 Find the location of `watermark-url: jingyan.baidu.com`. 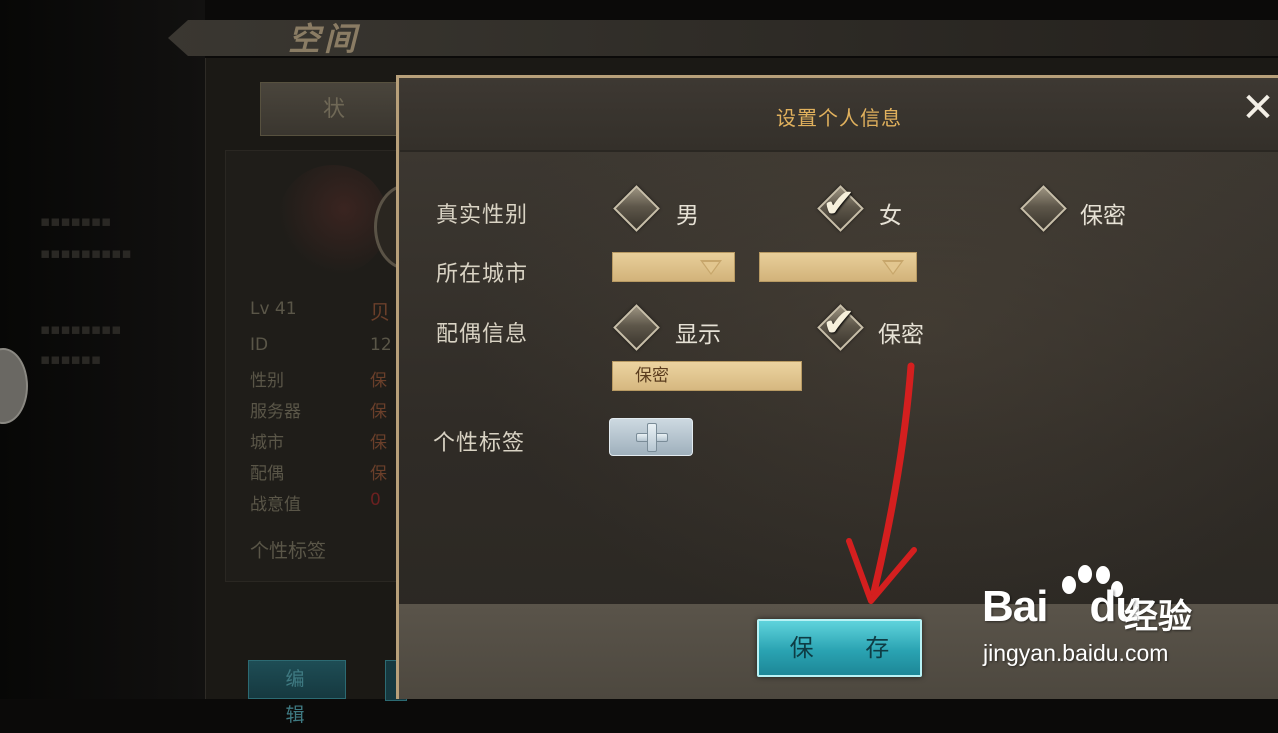

watermark-url: jingyan.baidu.com is located at coordinates (1076, 653).